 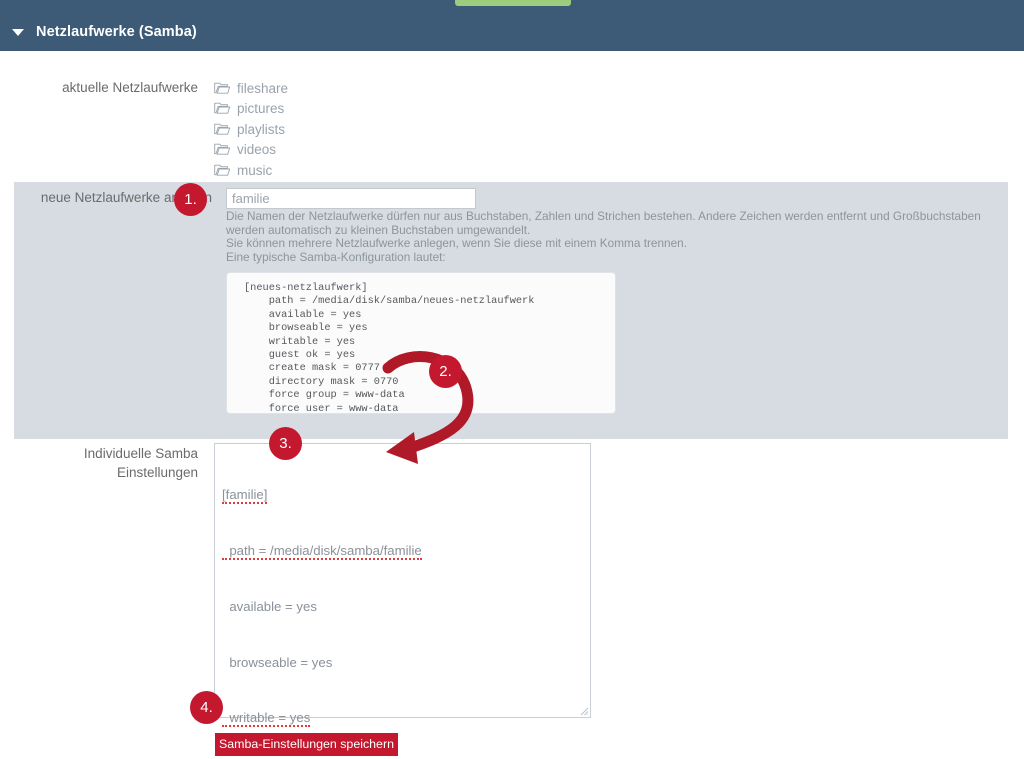 What do you see at coordinates (445, 371) in the screenshot?
I see `annotation-marker-2: 2.` at bounding box center [445, 371].